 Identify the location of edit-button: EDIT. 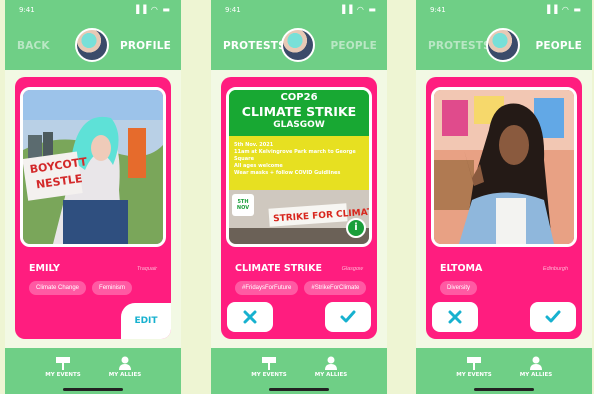
(146, 321).